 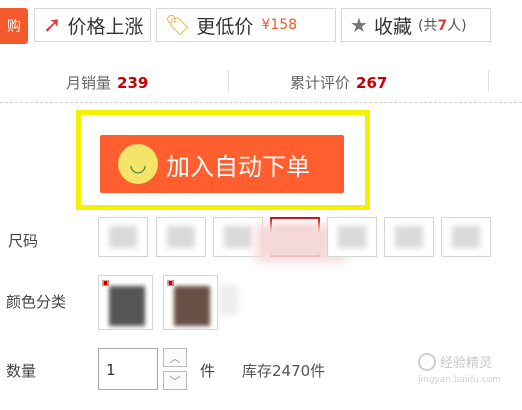 What do you see at coordinates (23, 241) in the screenshot?
I see `size-label: 尺码` at bounding box center [23, 241].